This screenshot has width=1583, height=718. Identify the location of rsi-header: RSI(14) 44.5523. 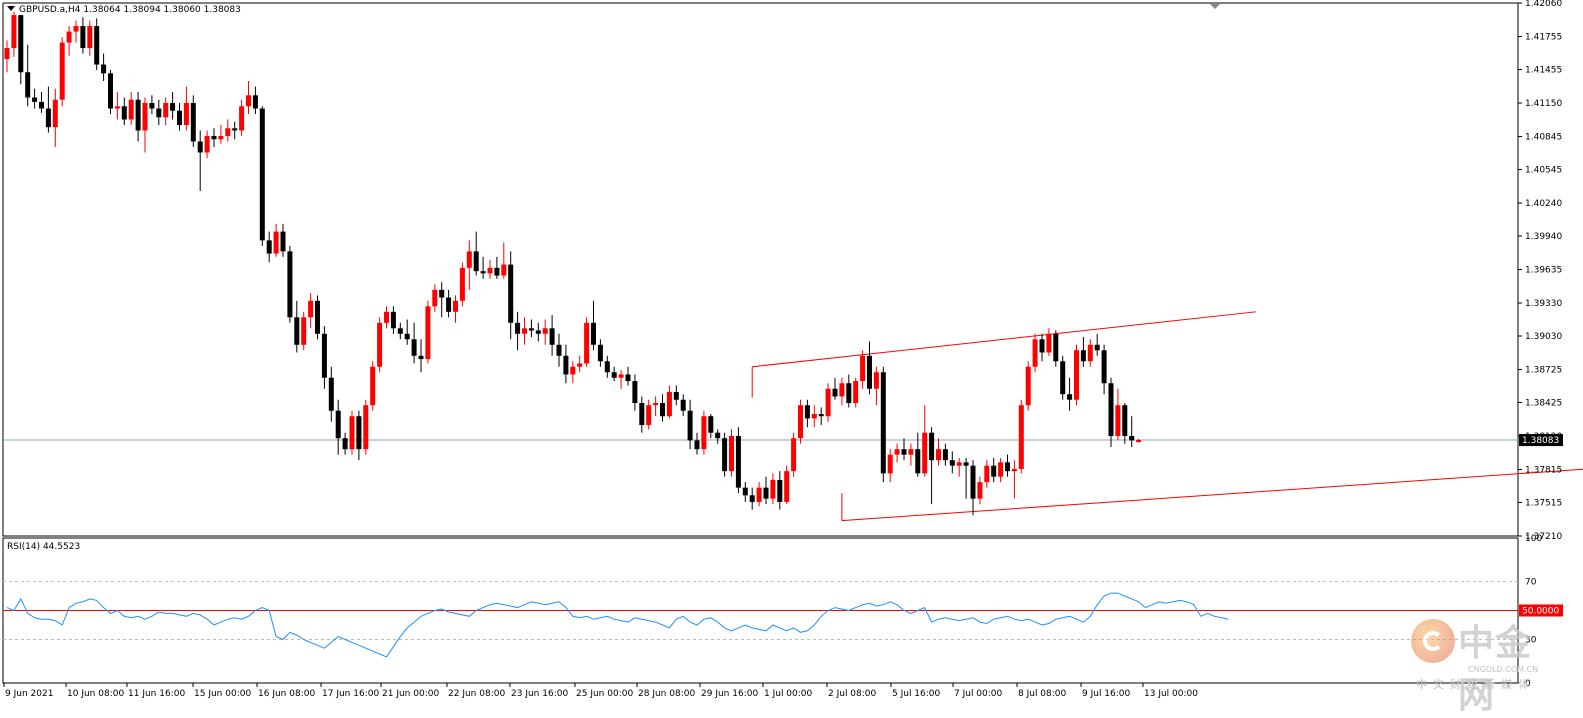
(44, 547).